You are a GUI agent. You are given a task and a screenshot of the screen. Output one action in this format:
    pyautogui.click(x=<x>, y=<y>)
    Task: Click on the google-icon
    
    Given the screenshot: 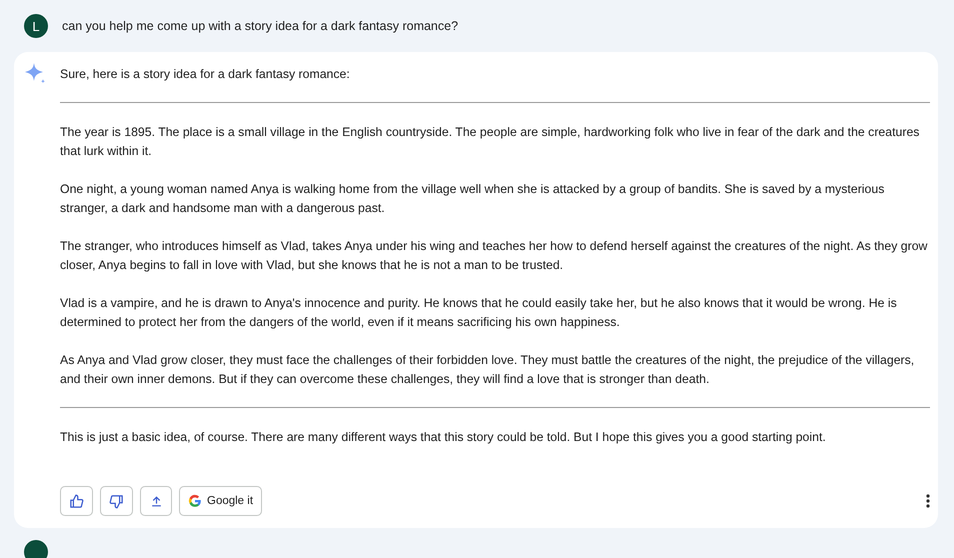 What is the action you would take?
    pyautogui.click(x=195, y=501)
    